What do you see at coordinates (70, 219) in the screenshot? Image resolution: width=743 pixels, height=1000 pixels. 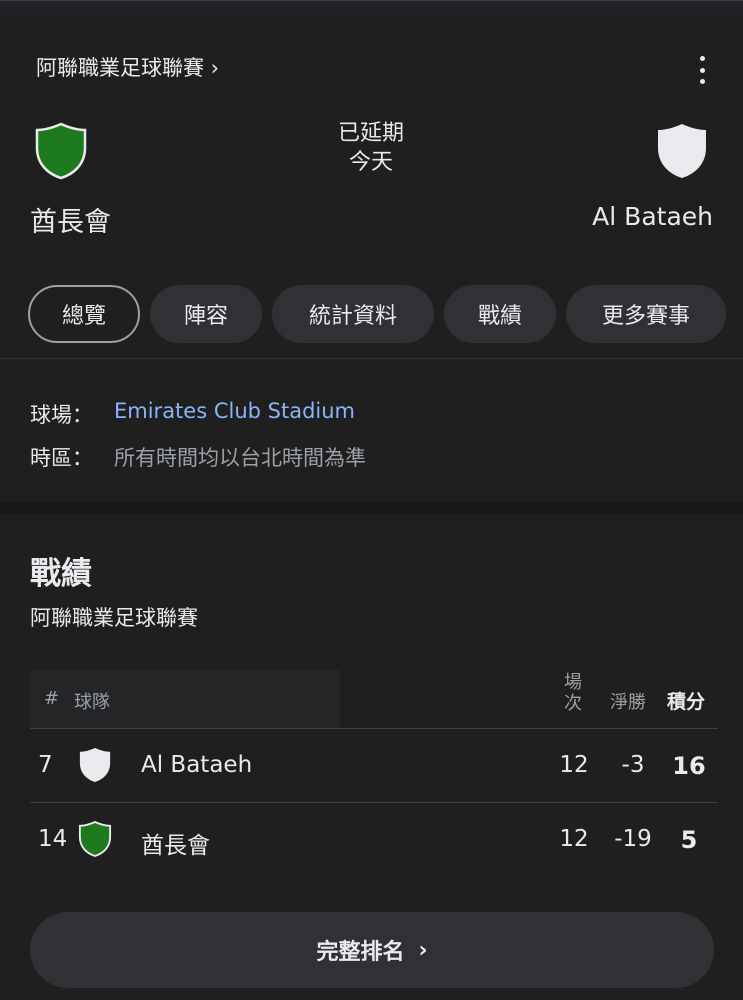 I see `home-team-name: 酋長會` at bounding box center [70, 219].